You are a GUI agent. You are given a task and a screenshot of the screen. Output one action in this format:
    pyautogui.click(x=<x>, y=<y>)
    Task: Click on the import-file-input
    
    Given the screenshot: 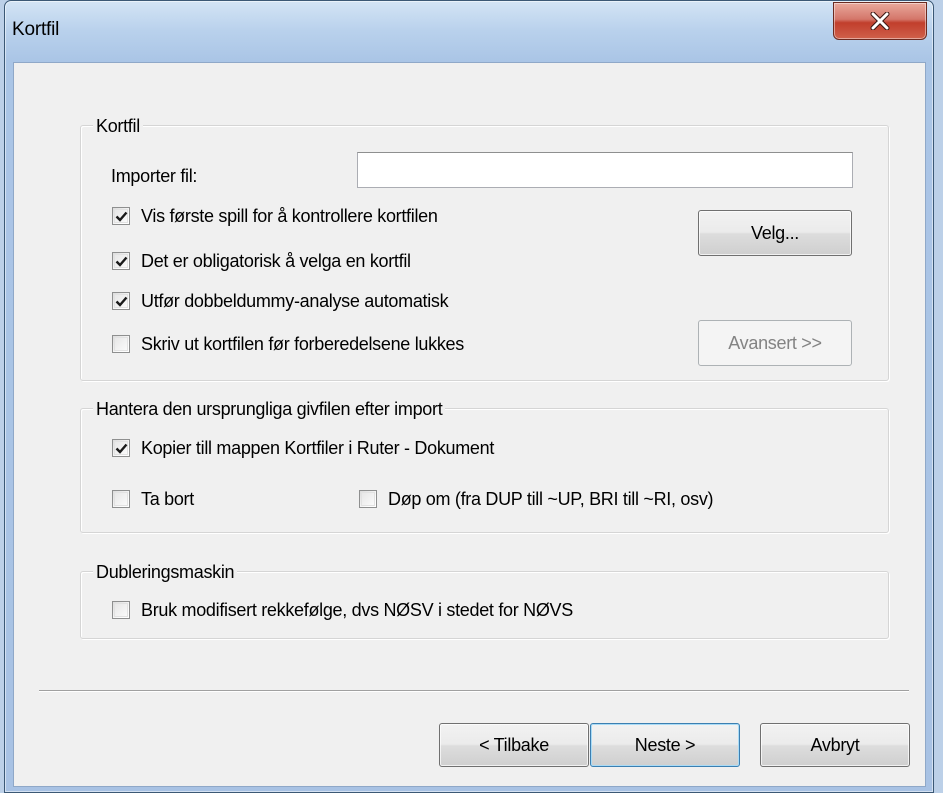 What is the action you would take?
    pyautogui.click(x=605, y=170)
    